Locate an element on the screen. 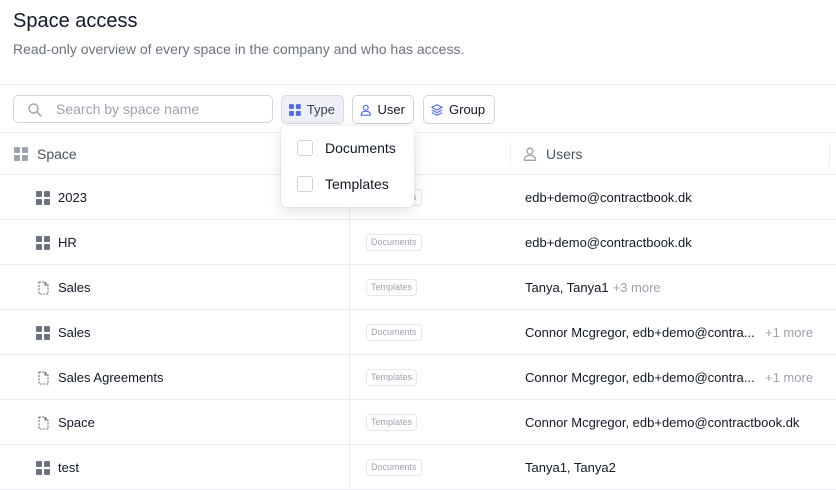  table-header: Space Type Users is located at coordinates (418, 154).